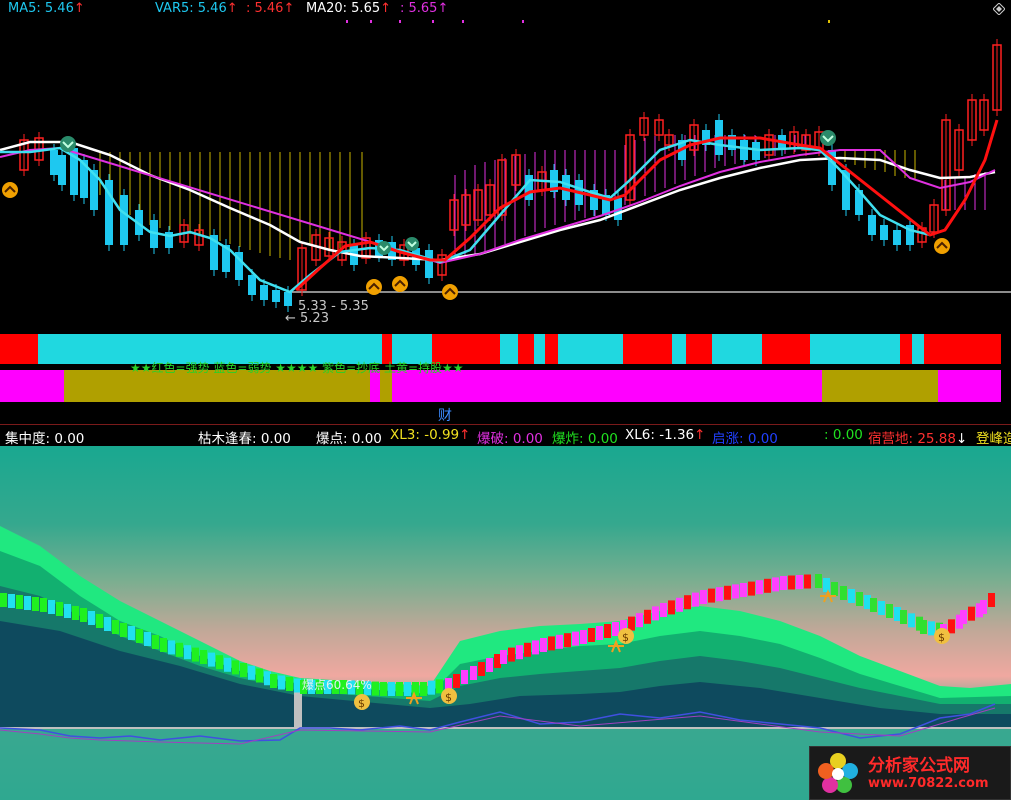  Describe the element at coordinates (298, 710) in the screenshot. I see `spike-bar` at that location.